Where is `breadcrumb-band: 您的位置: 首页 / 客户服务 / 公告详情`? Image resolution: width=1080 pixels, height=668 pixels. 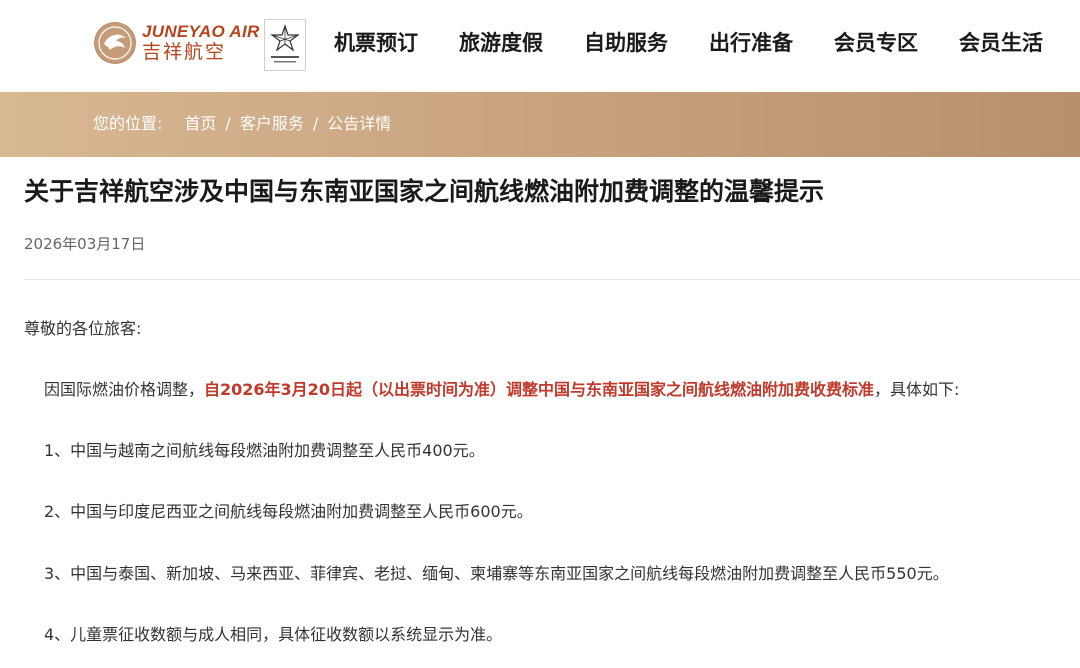 breadcrumb-band: 您的位置: 首页 / 客户服务 / 公告详情 is located at coordinates (540, 124).